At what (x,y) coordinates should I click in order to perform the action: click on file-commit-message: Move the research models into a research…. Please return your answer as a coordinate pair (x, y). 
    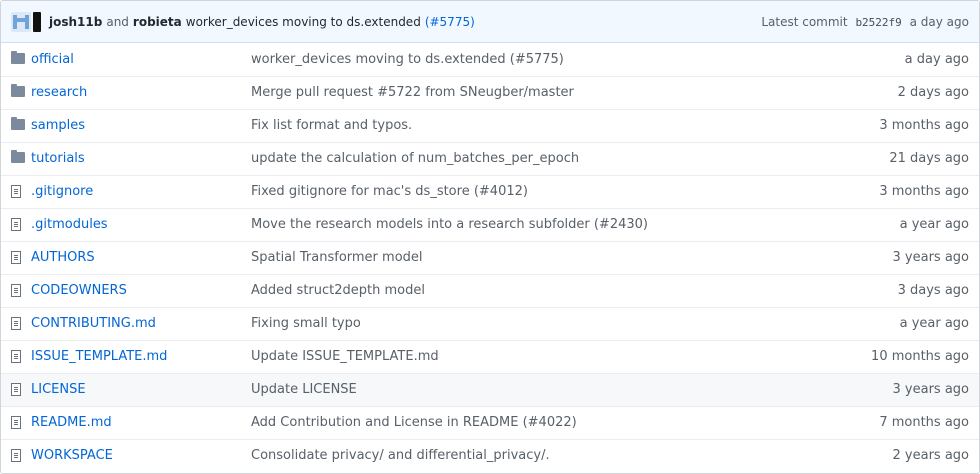
    Looking at the image, I should click on (449, 224).